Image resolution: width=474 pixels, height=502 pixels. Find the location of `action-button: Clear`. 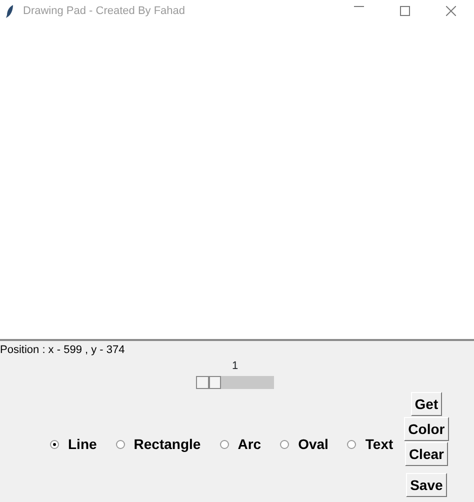

action-button: Clear is located at coordinates (426, 454).